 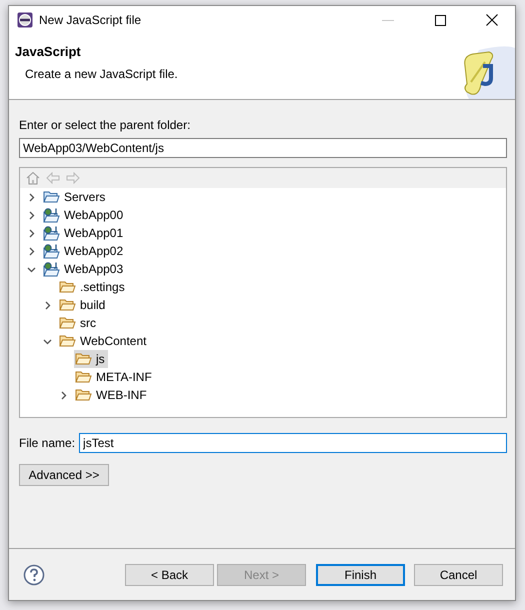 I want to click on tree-item: WebApp02, so click(x=84, y=251).